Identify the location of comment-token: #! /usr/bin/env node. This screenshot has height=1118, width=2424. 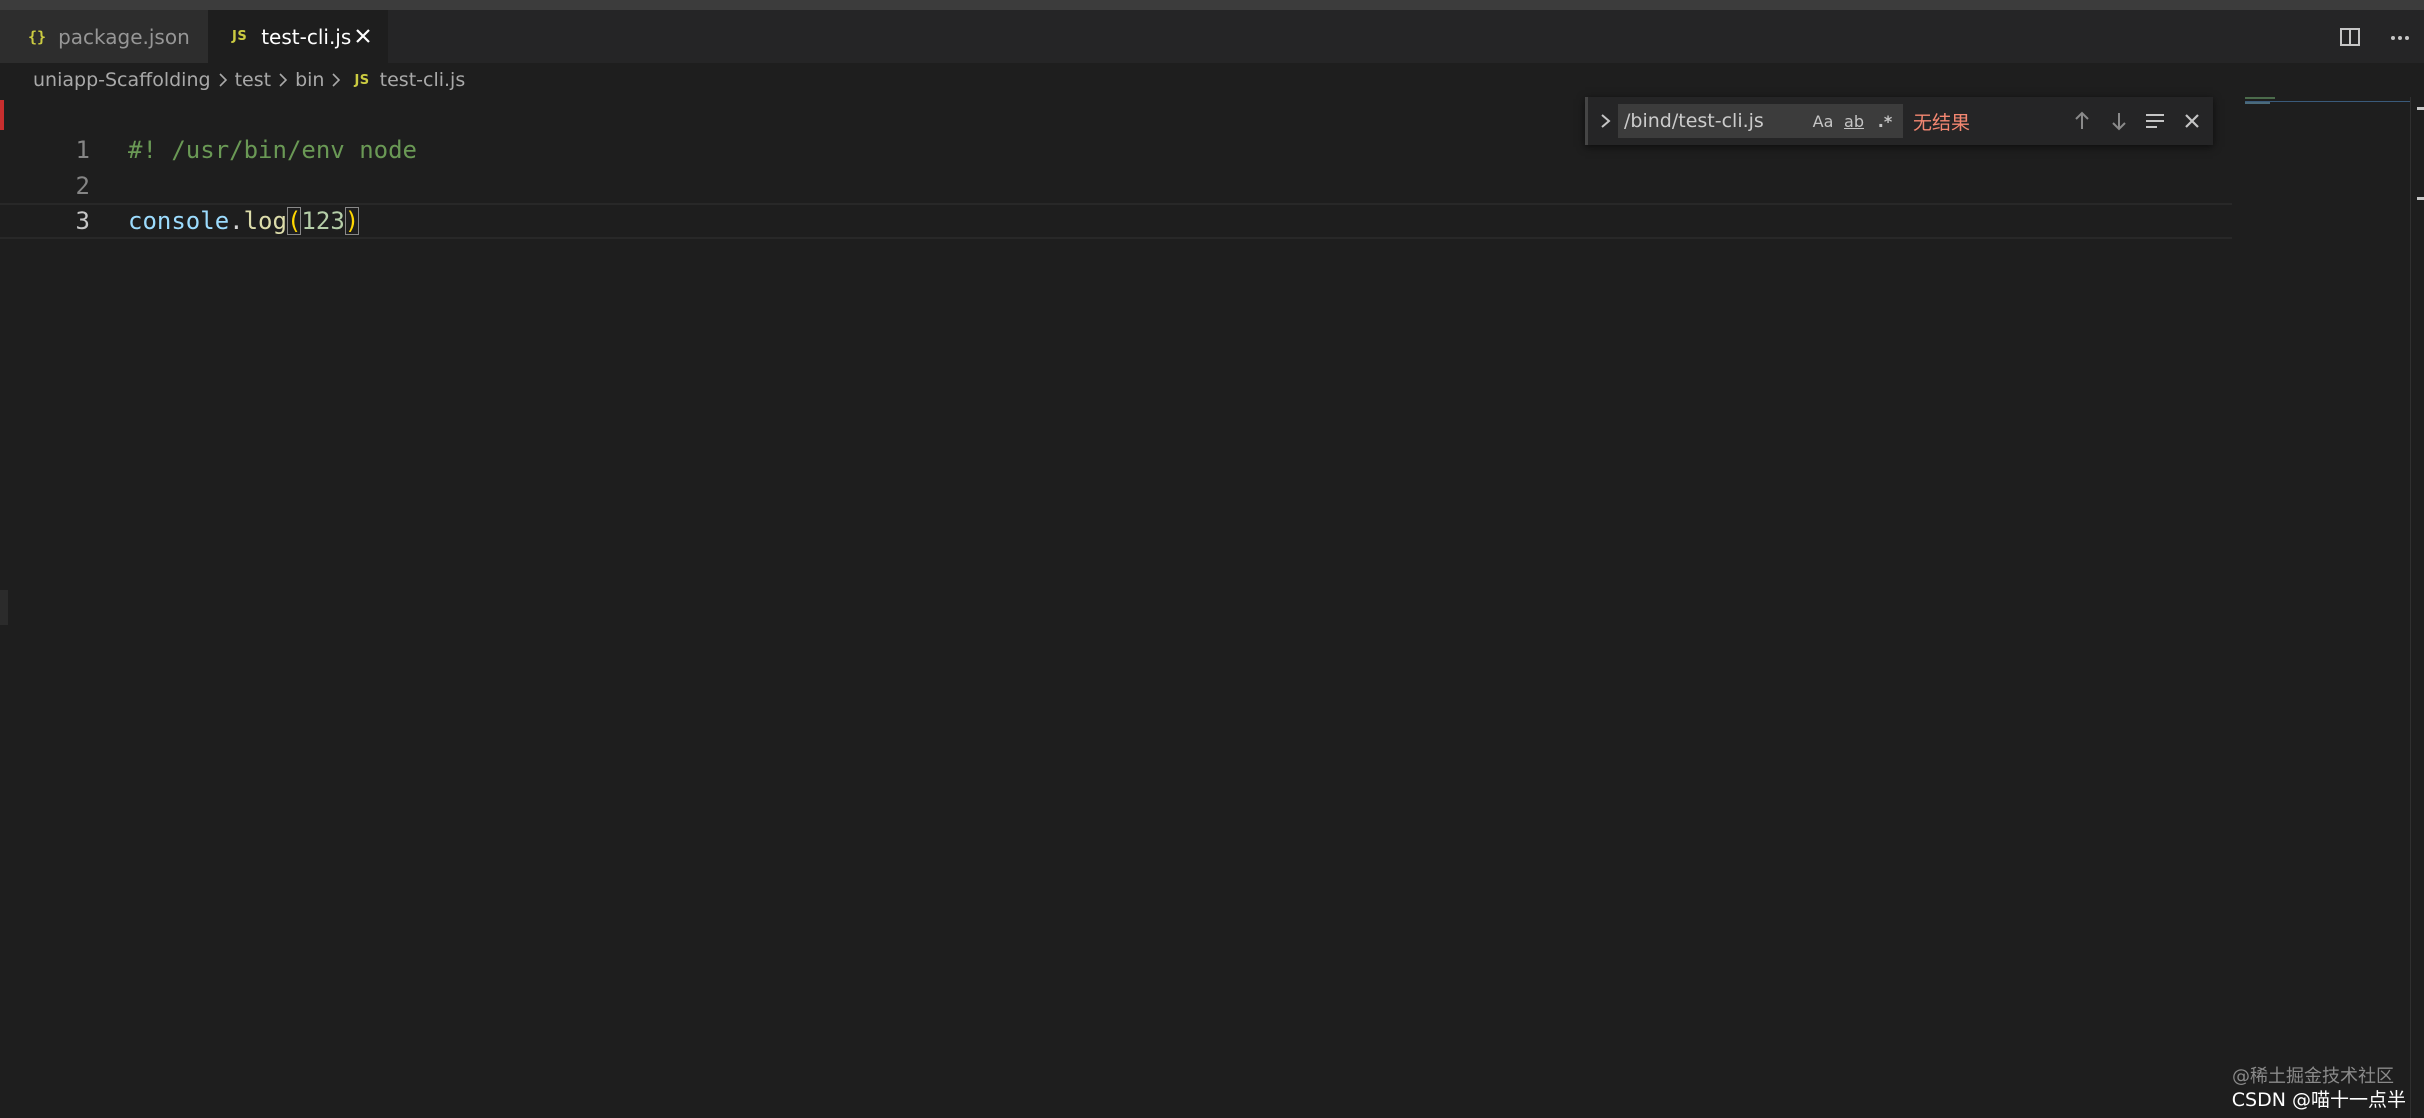
(272, 150).